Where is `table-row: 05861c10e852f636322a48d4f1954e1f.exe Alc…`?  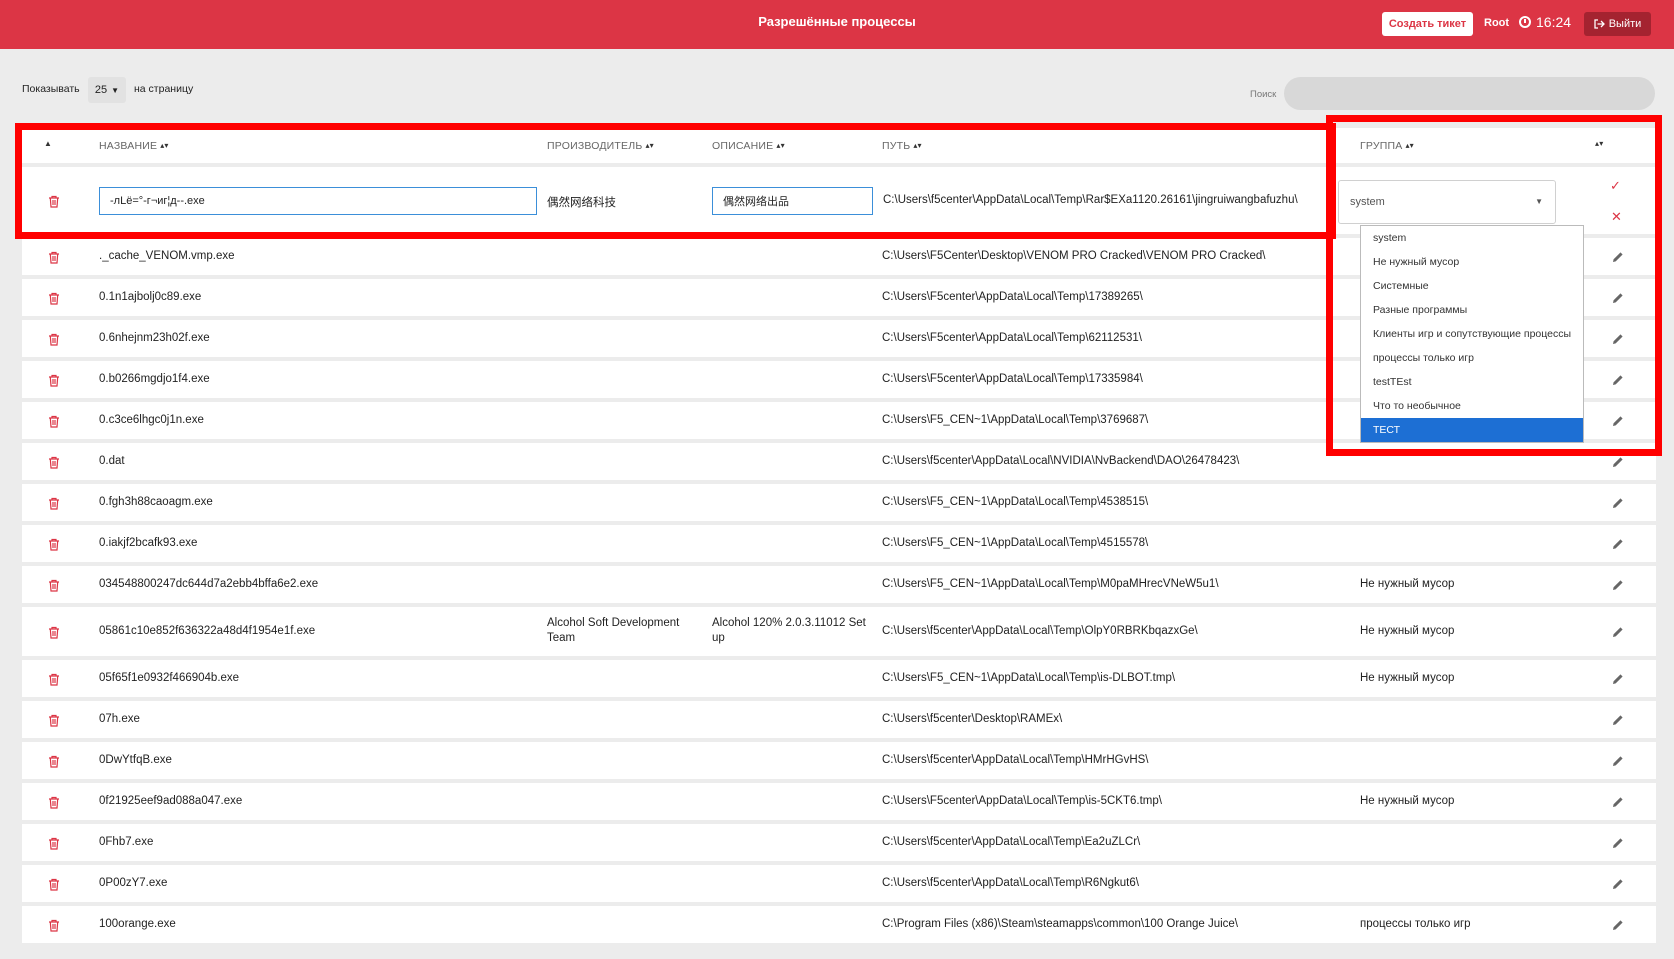
table-row: 05861c10e852f636322a48d4f1954e1f.exe Alc… is located at coordinates (839, 631).